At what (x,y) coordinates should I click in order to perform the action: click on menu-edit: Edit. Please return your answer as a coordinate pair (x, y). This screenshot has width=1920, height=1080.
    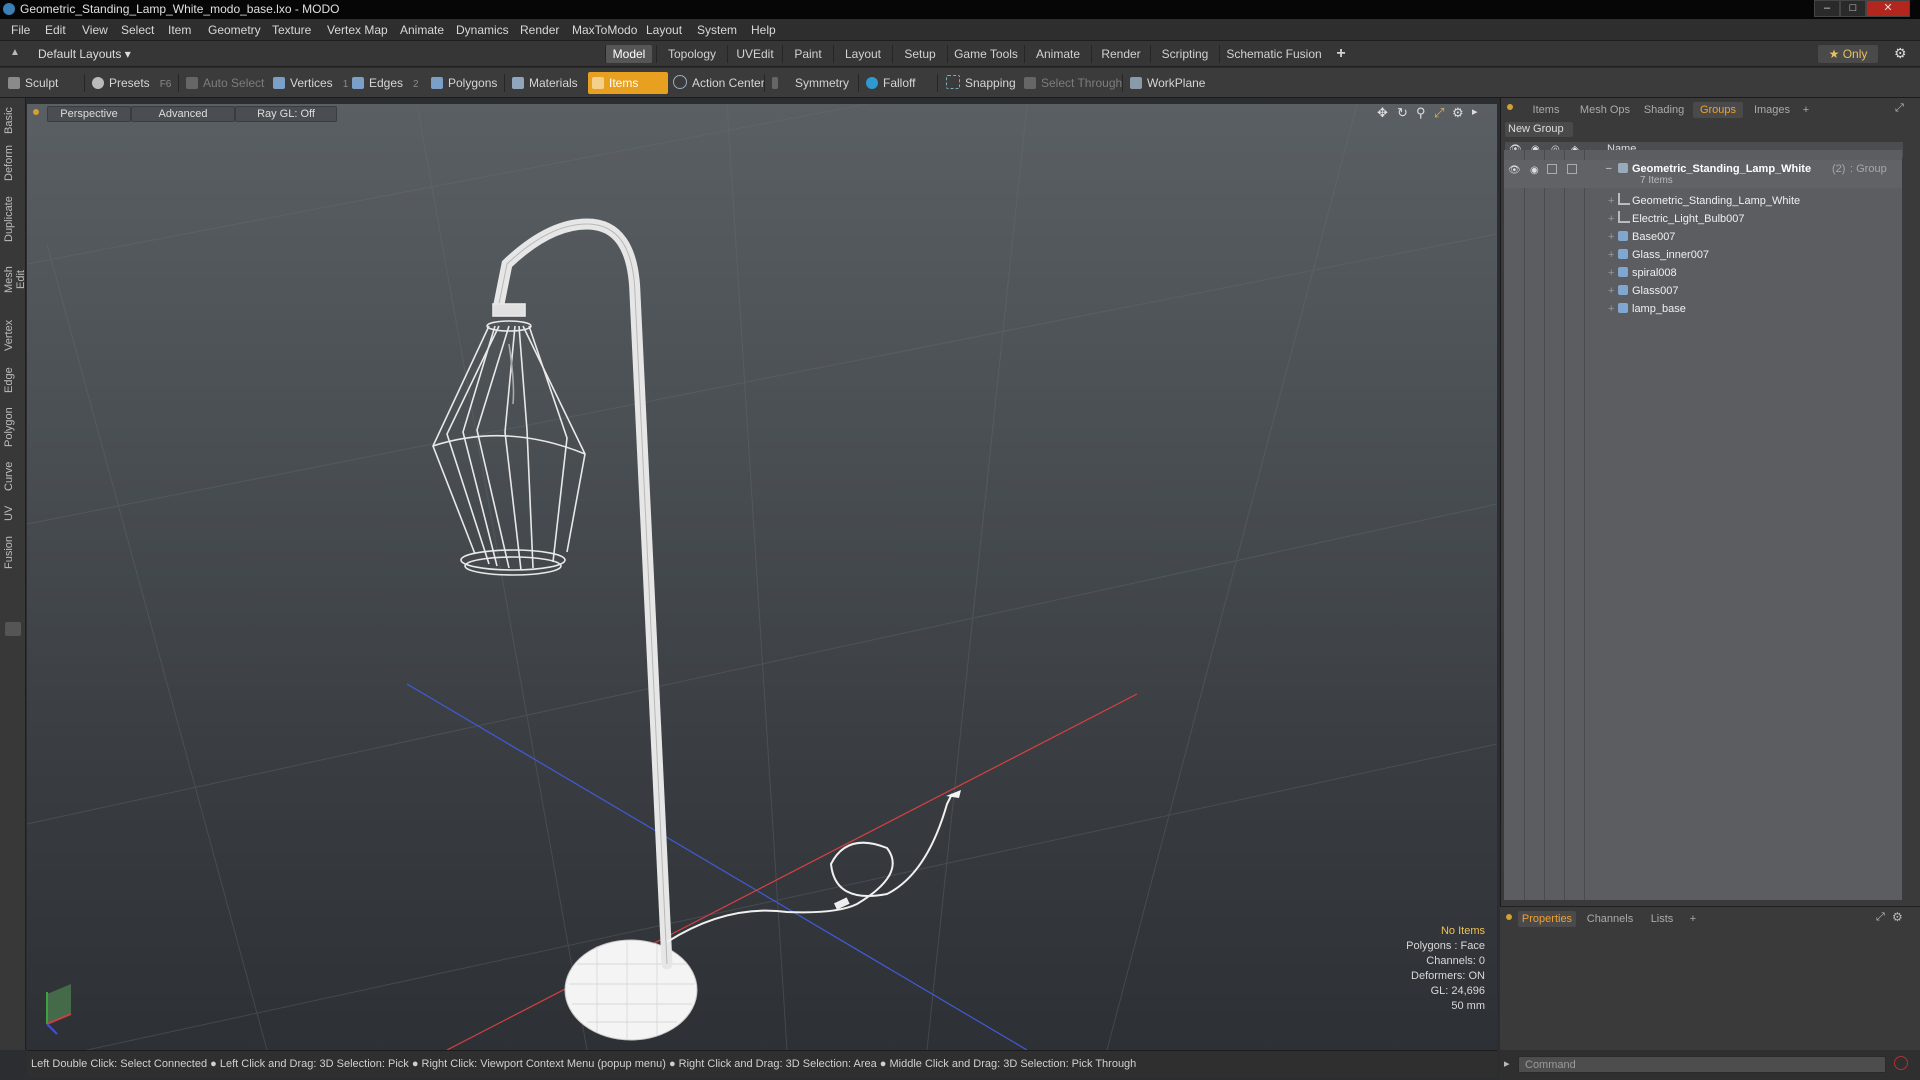
    Looking at the image, I should click on (55, 30).